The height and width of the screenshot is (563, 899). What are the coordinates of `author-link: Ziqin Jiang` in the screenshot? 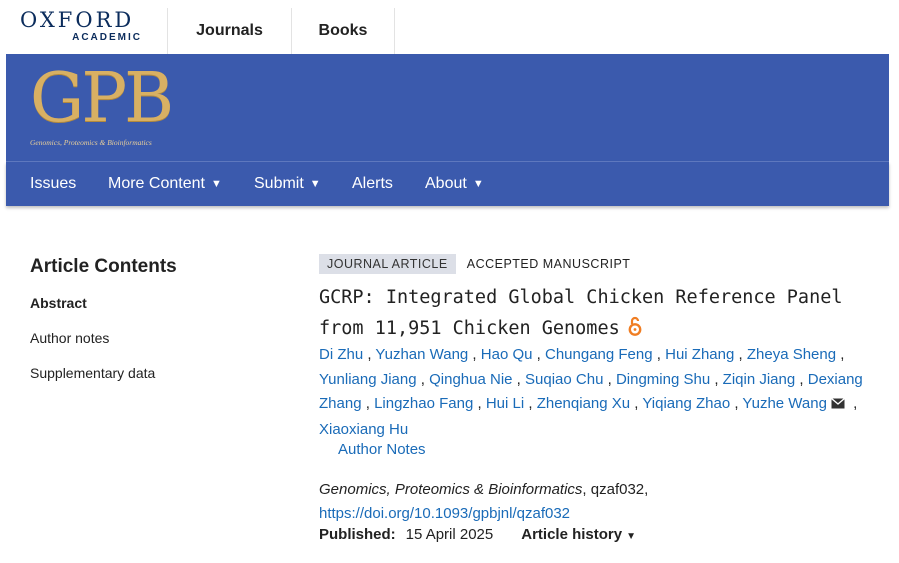 It's located at (759, 379).